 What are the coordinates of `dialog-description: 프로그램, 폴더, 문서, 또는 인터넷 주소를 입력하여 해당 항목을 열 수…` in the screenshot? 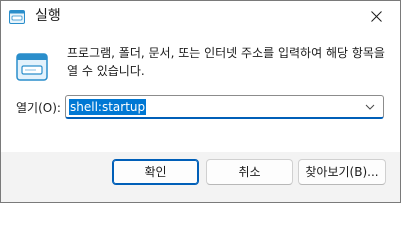 It's located at (226, 62).